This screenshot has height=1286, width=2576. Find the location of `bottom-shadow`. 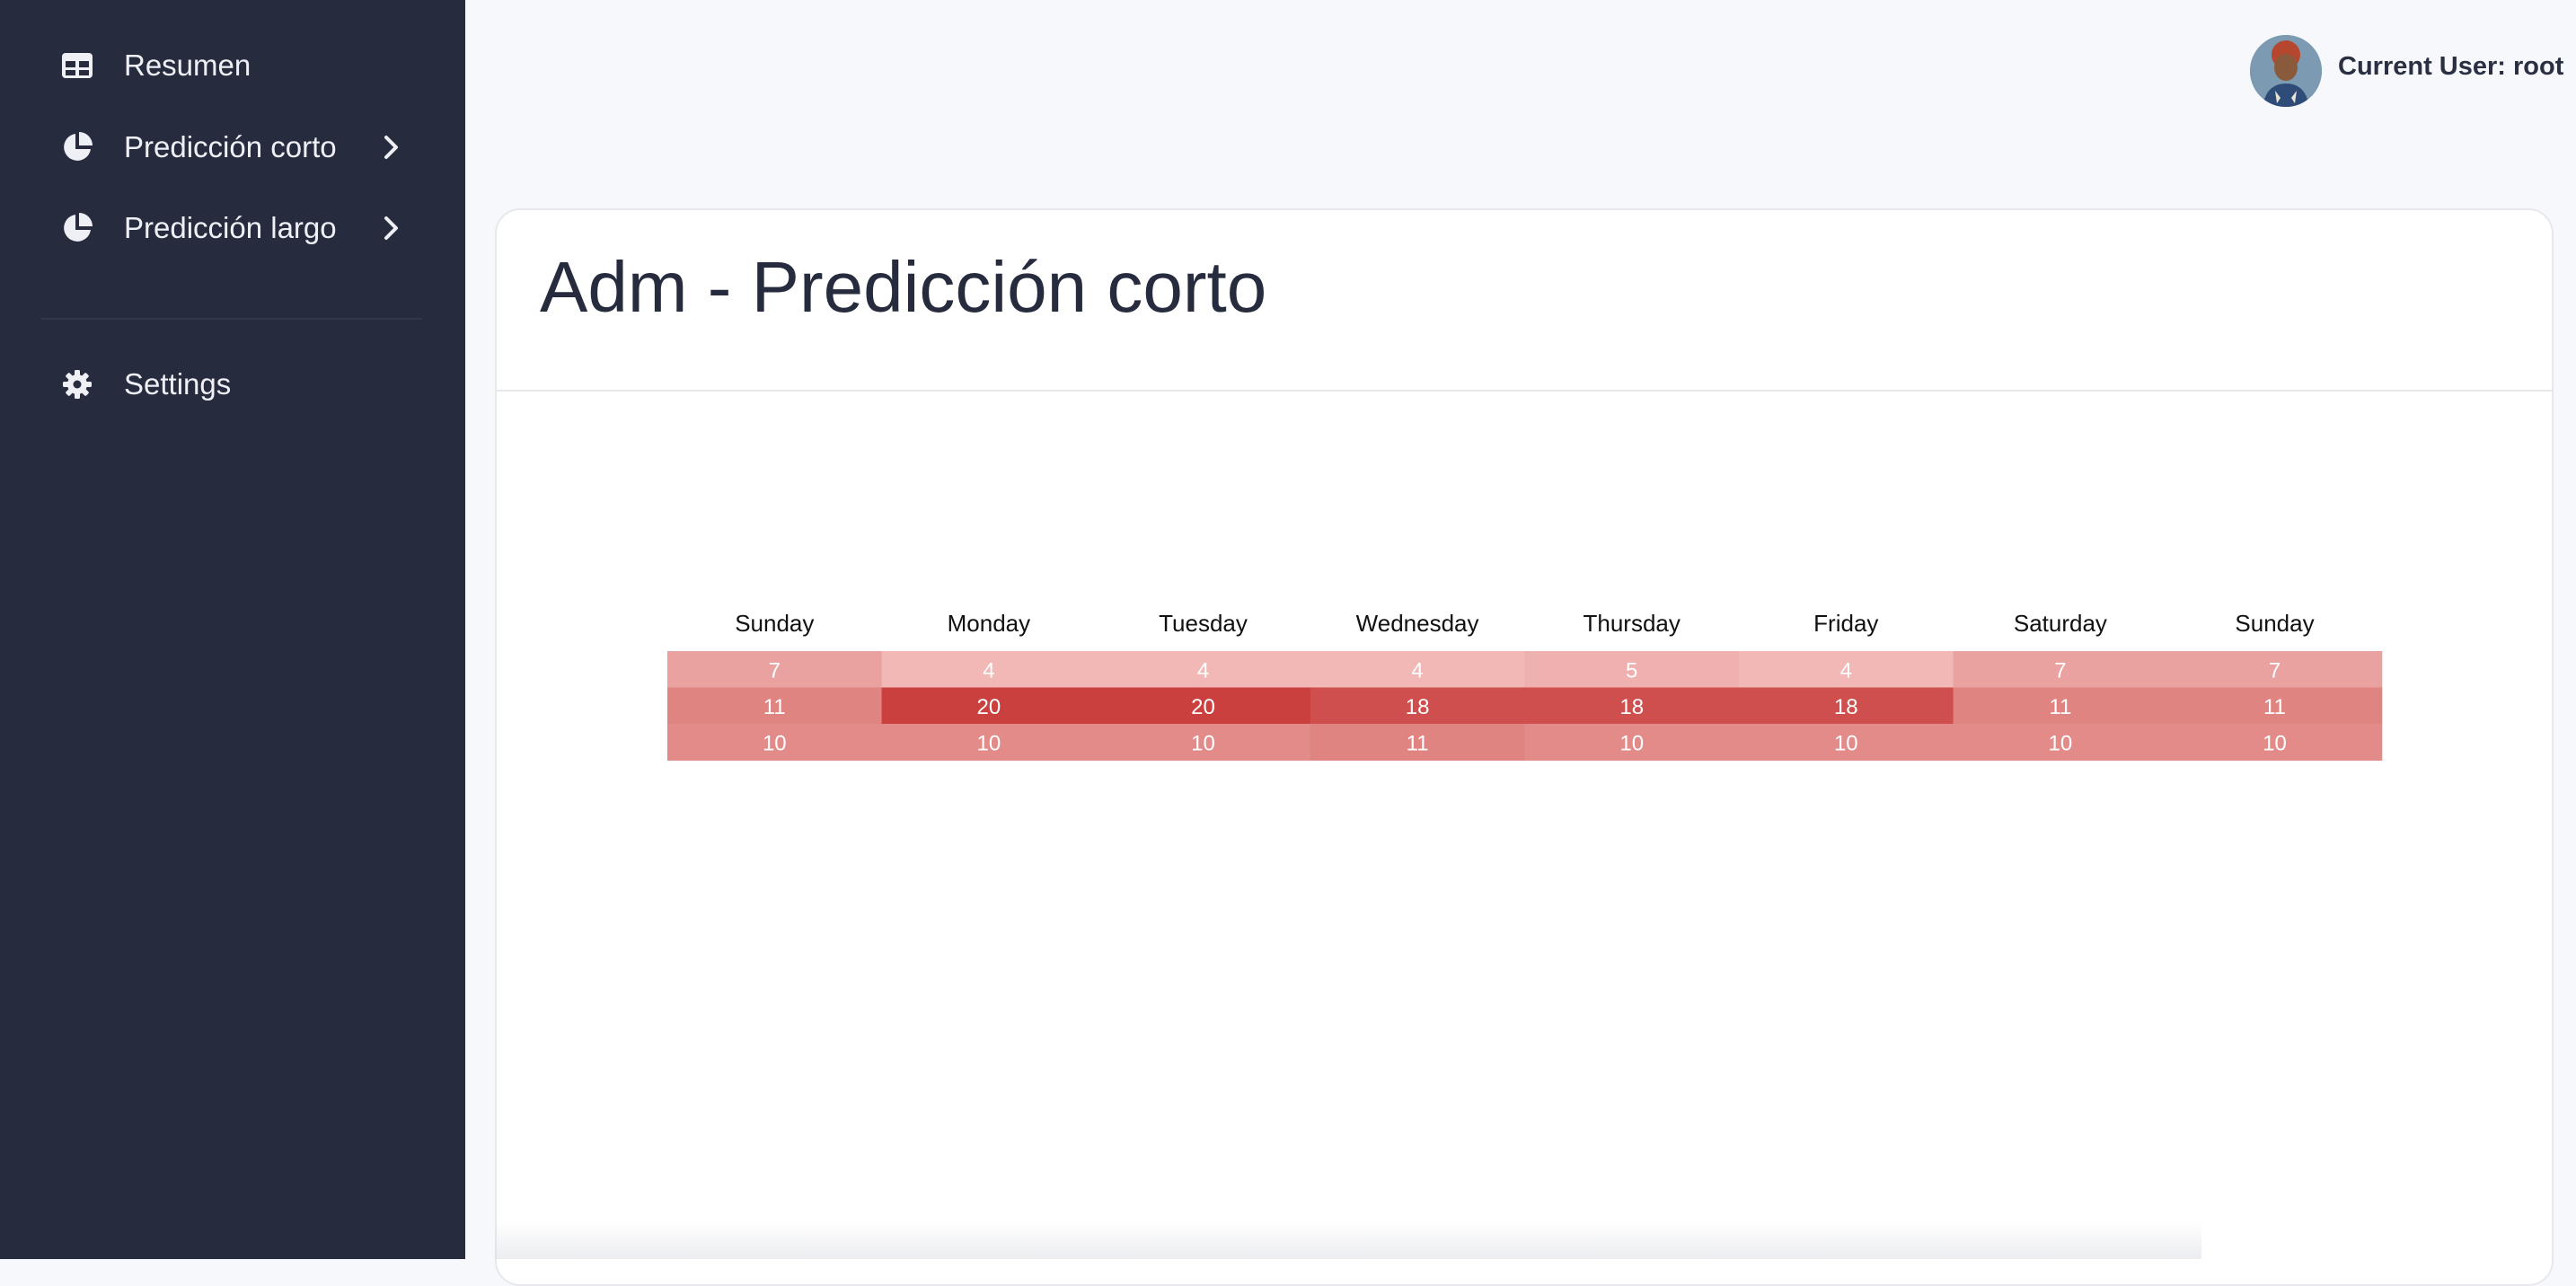

bottom-shadow is located at coordinates (1348, 1240).